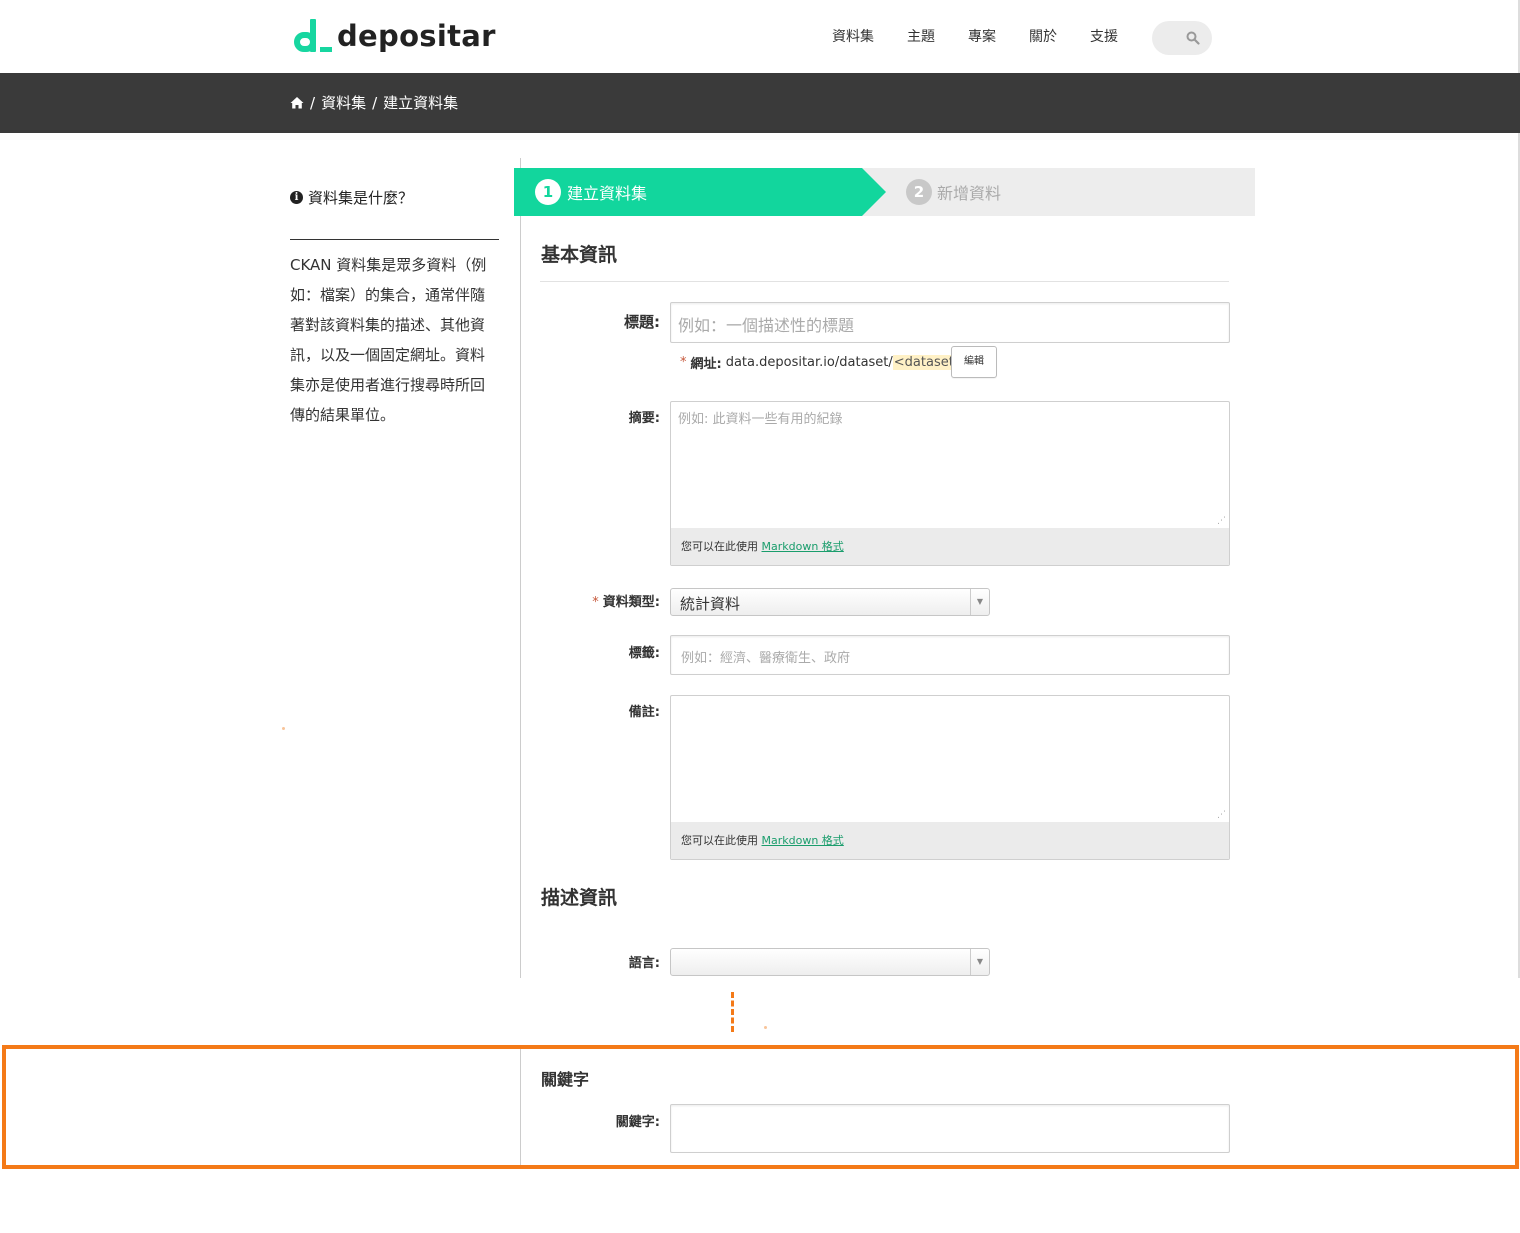  What do you see at coordinates (884, 281) in the screenshot?
I see `section-divider` at bounding box center [884, 281].